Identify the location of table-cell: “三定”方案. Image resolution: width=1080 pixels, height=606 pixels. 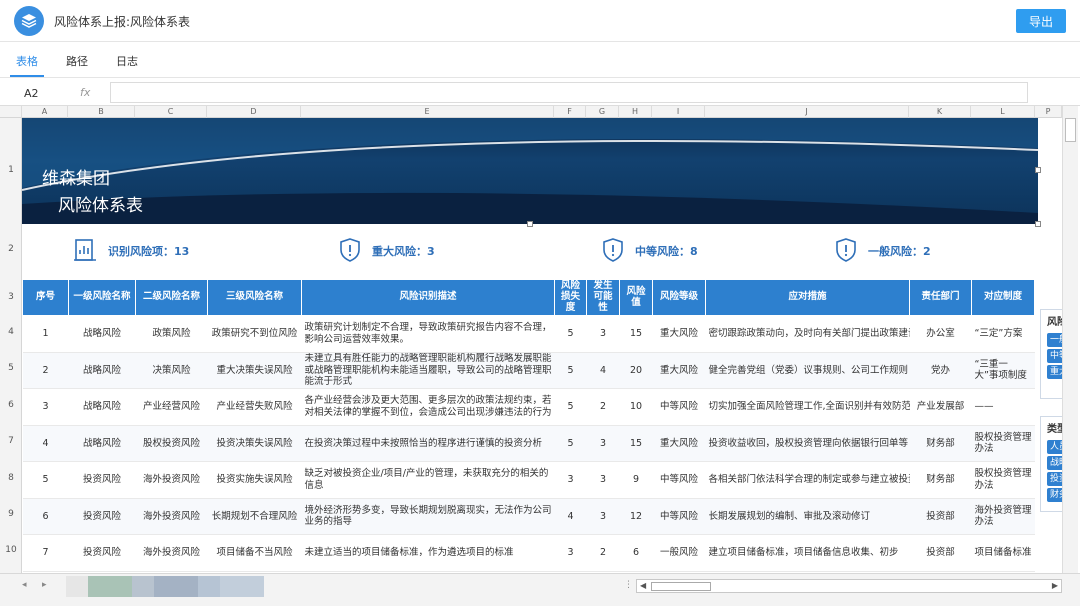
(1003, 334).